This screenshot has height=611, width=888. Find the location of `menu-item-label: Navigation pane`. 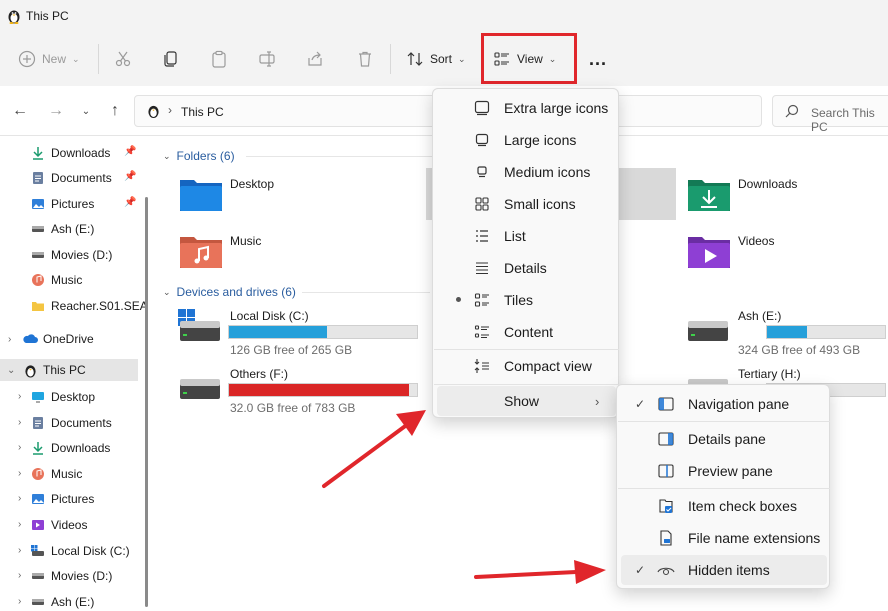

menu-item-label: Navigation pane is located at coordinates (739, 404).